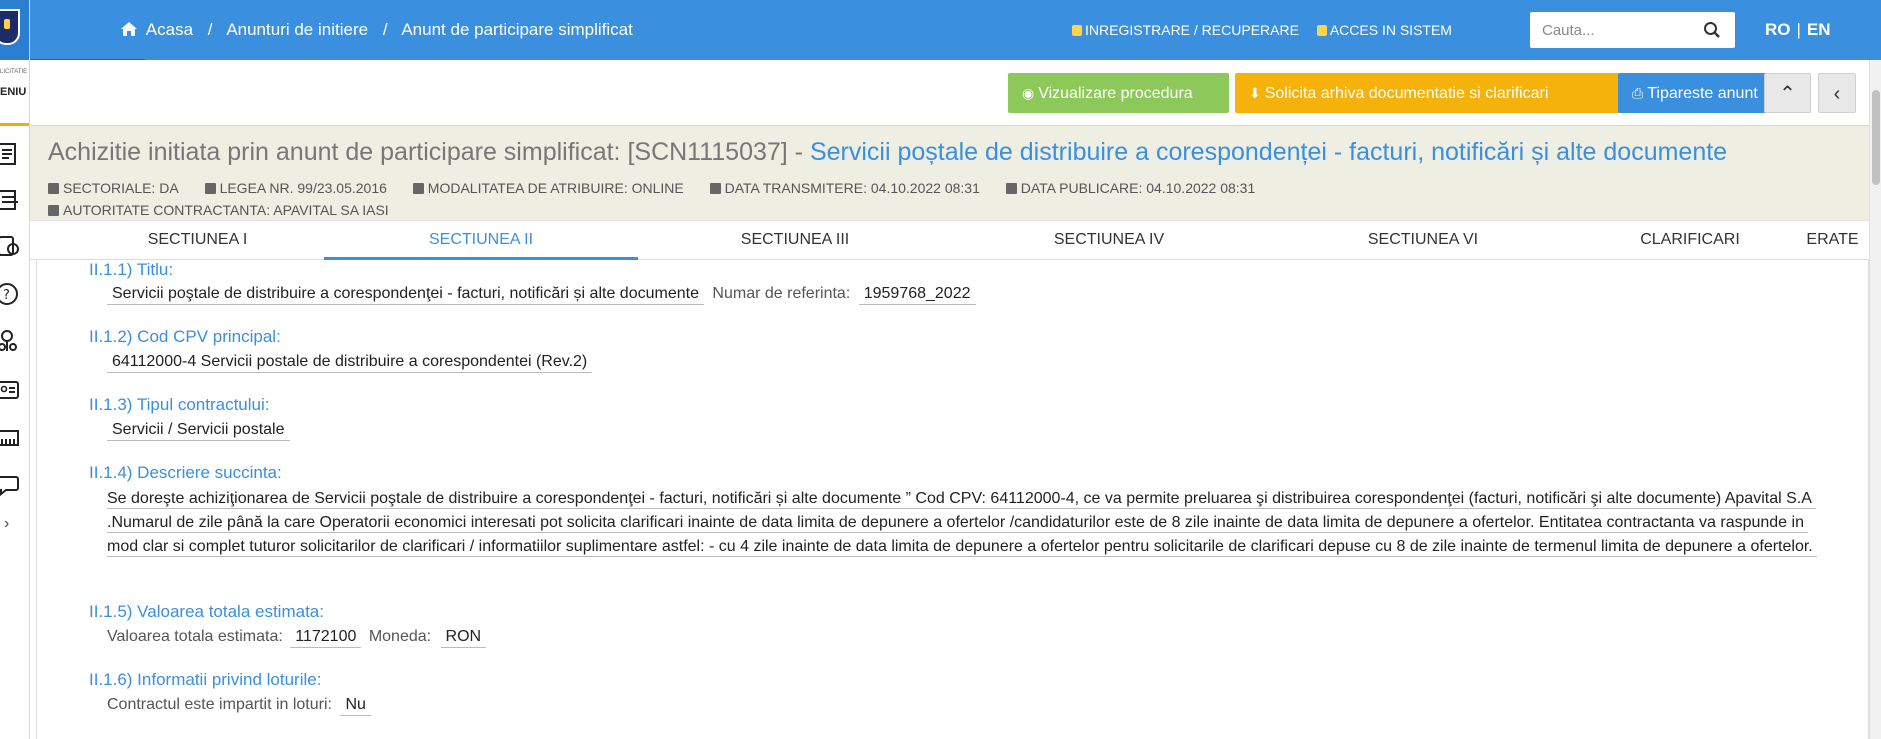 The width and height of the screenshot is (1881, 739). I want to click on currency-label: Moneda:, so click(400, 636).